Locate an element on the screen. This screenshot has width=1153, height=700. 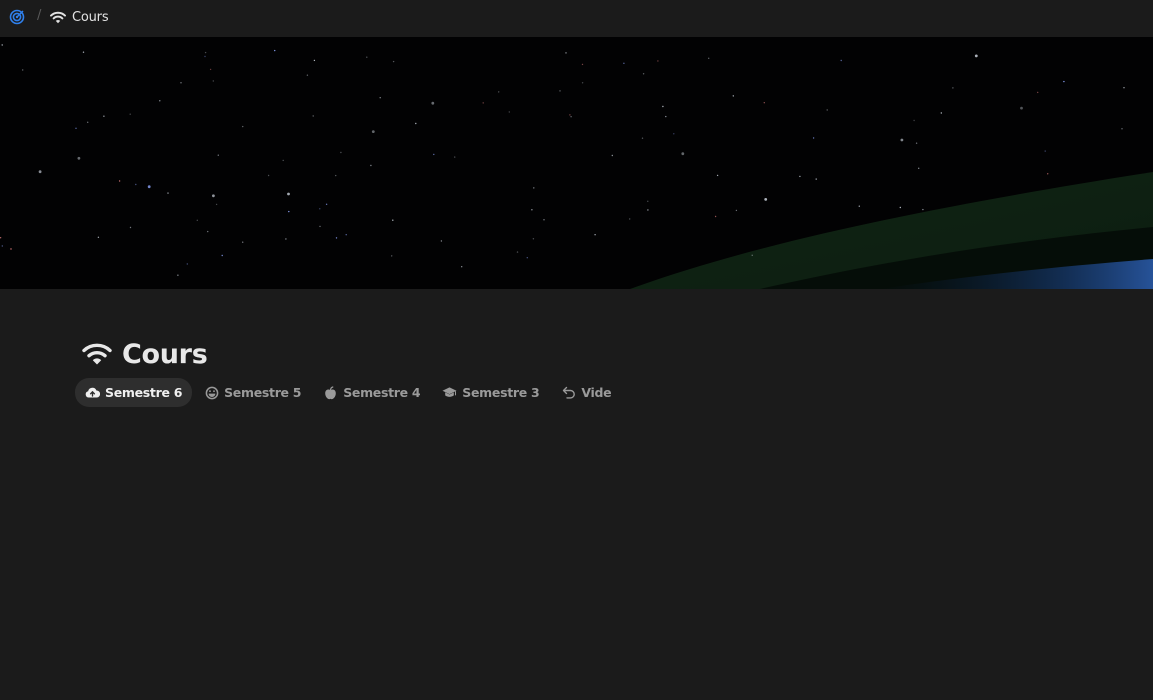
tab-label: Semestre 4 is located at coordinates (382, 392).